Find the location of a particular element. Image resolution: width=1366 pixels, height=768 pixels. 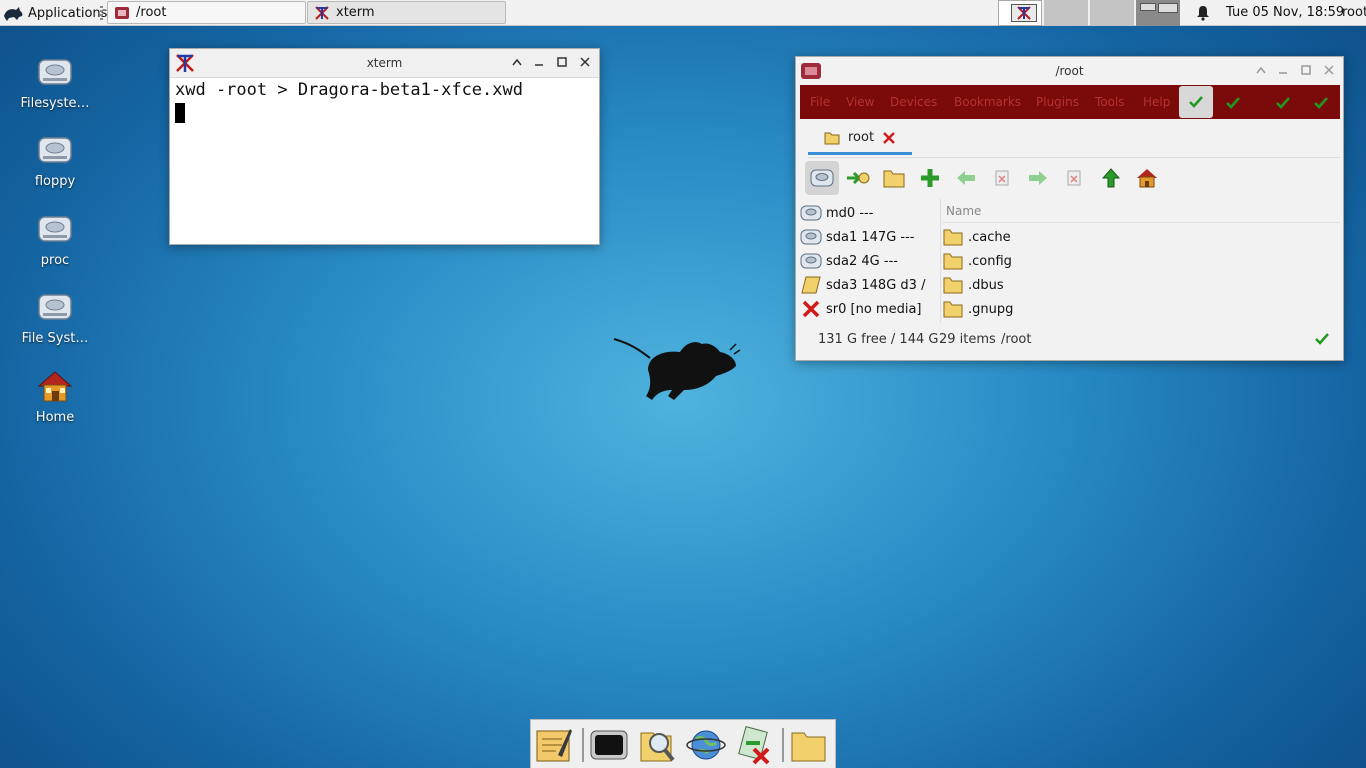

history-icon is located at coordinates (1074, 178).